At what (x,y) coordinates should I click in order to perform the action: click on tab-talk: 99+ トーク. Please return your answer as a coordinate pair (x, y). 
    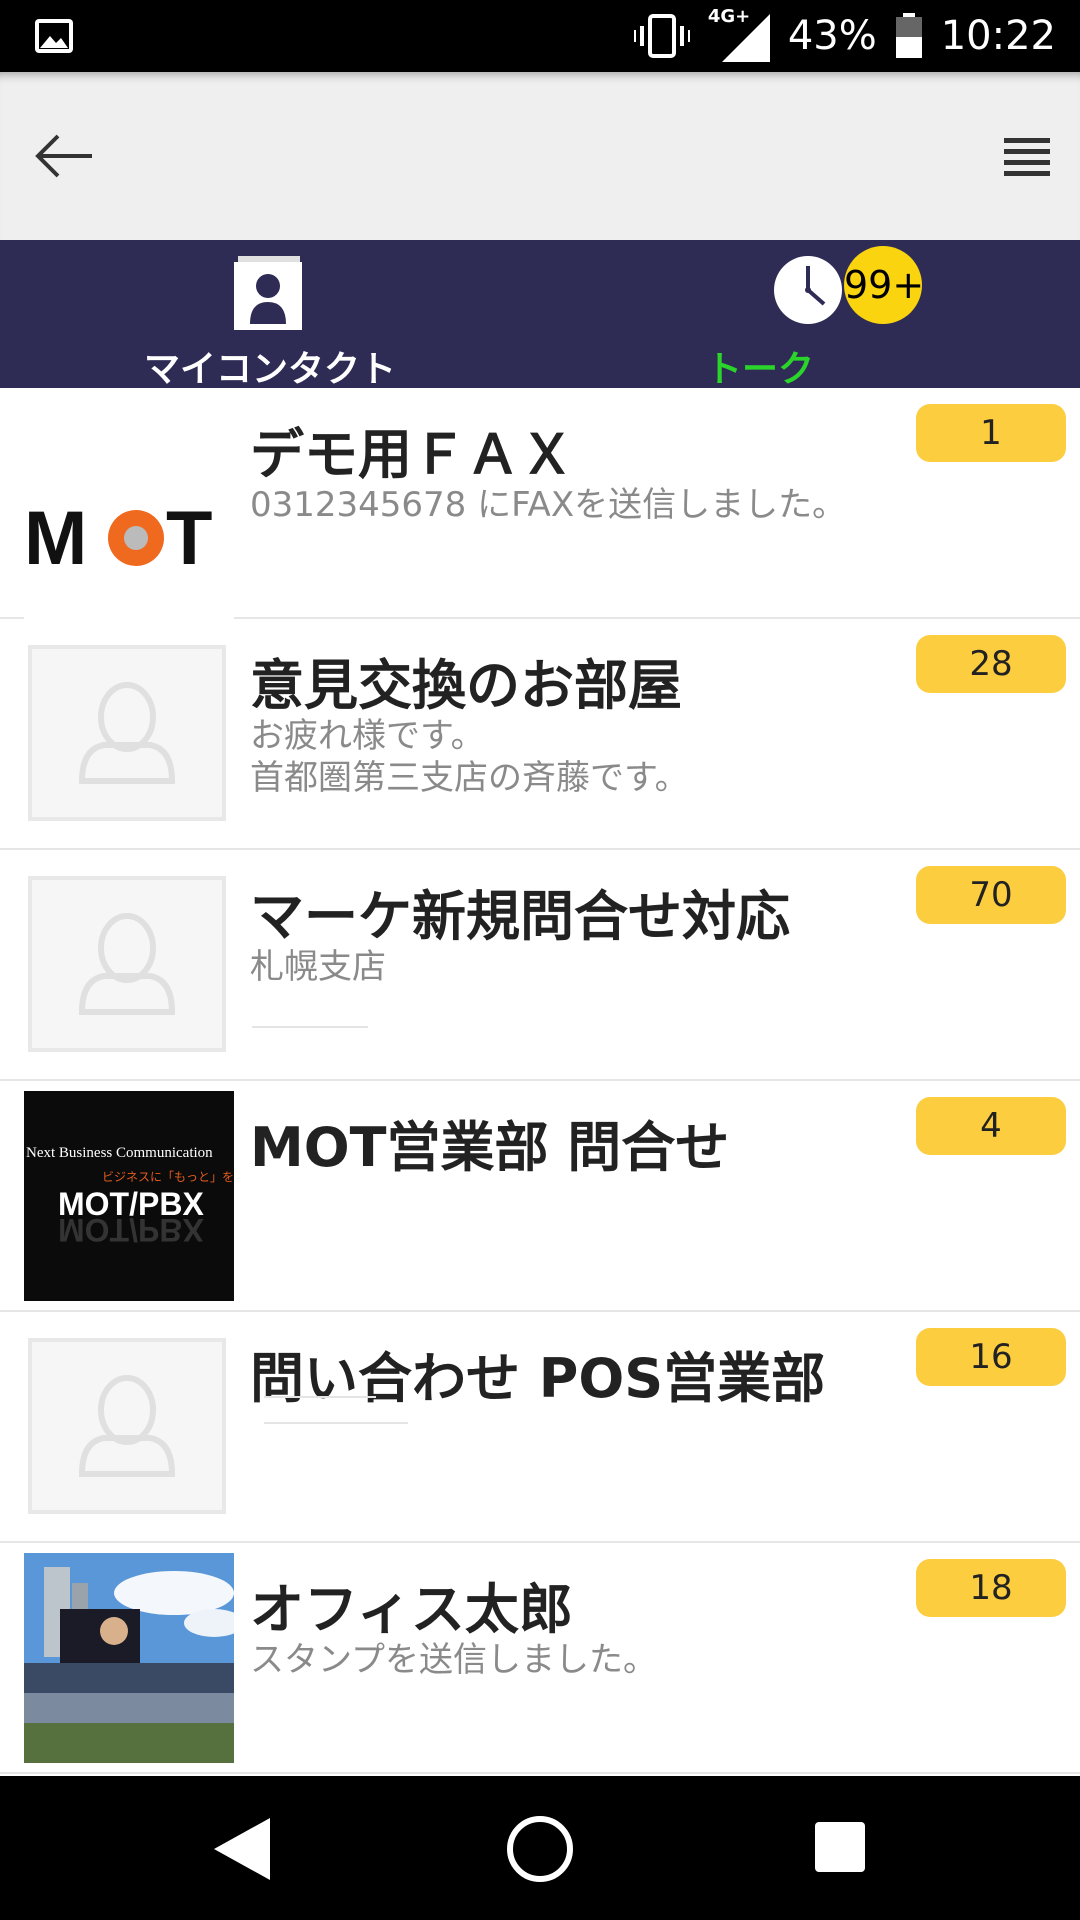
    Looking at the image, I should click on (810, 315).